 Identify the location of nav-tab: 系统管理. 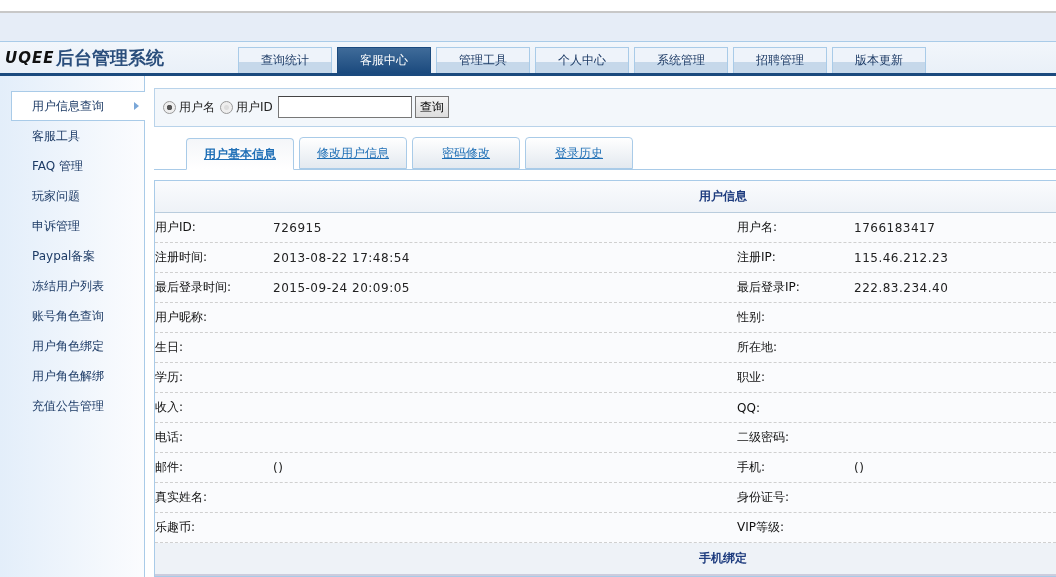
(681, 60).